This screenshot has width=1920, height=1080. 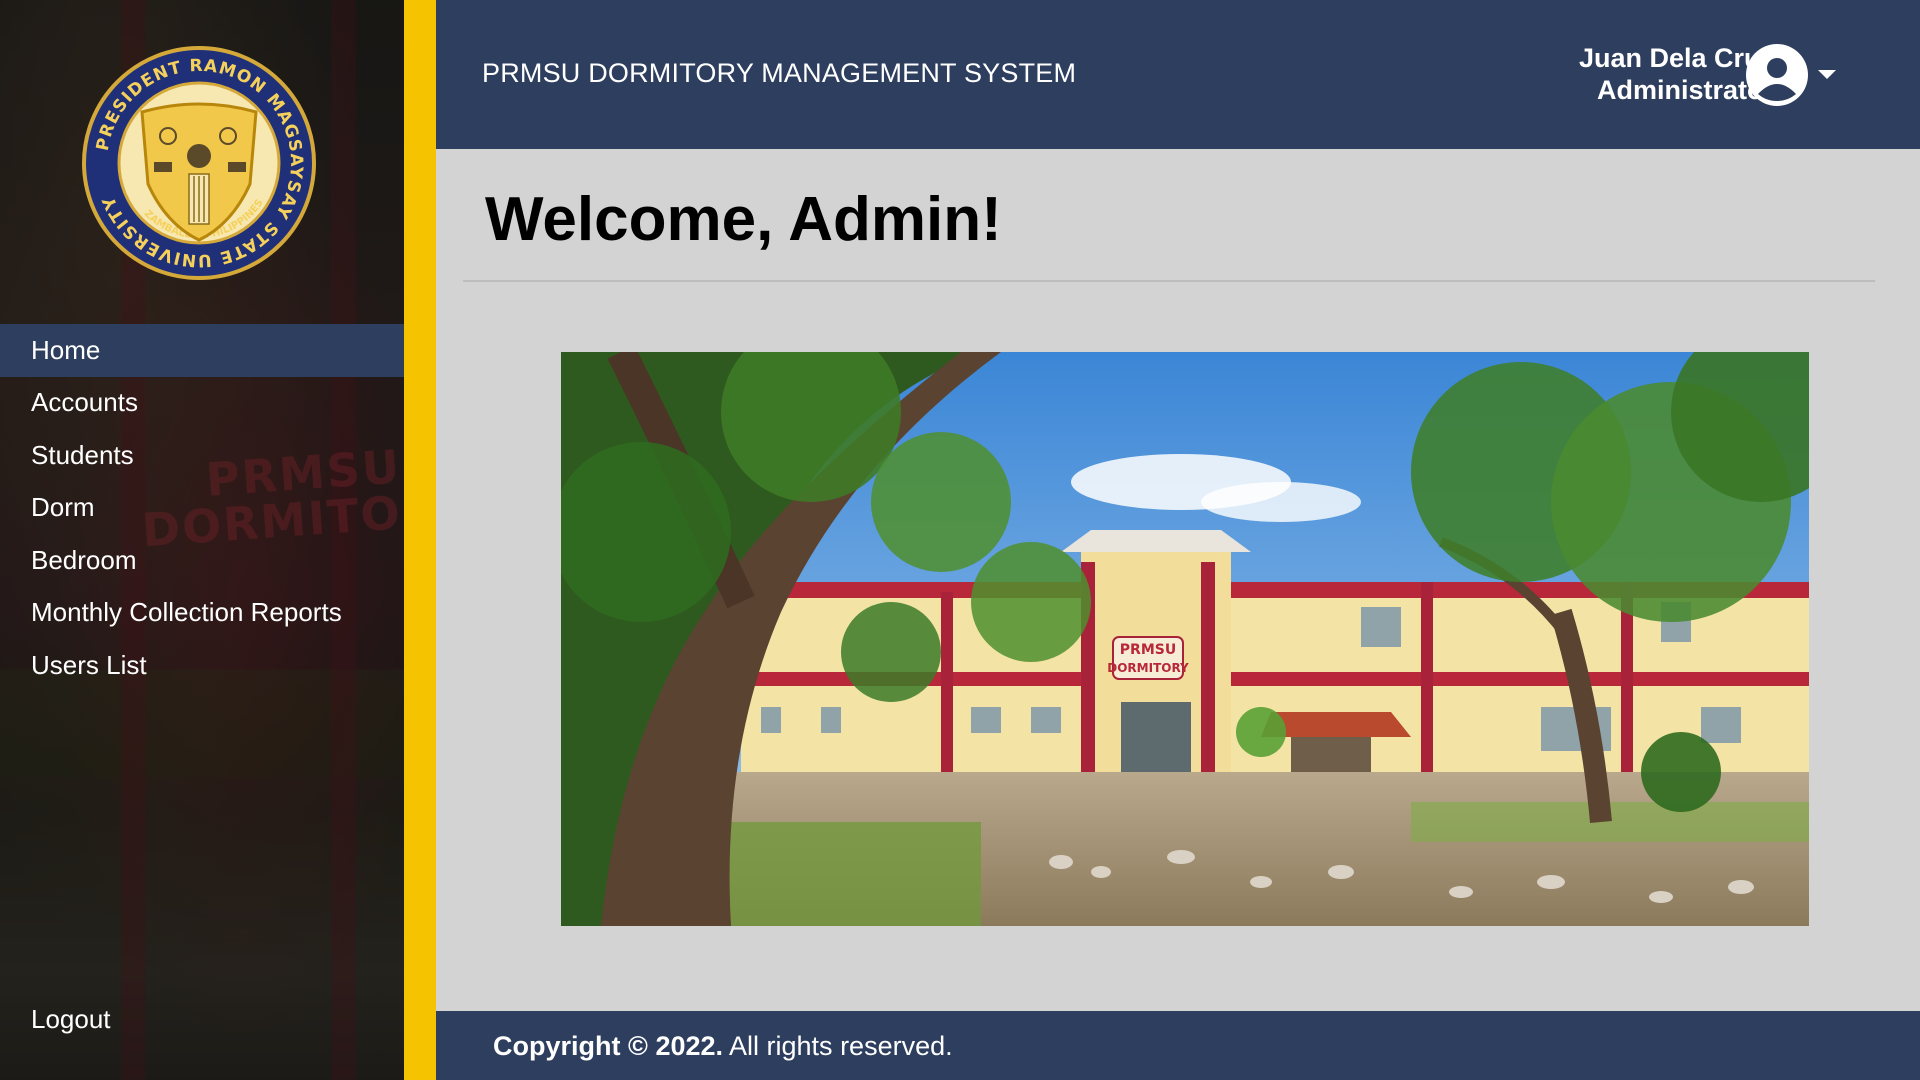 What do you see at coordinates (1169, 281) in the screenshot?
I see `divider` at bounding box center [1169, 281].